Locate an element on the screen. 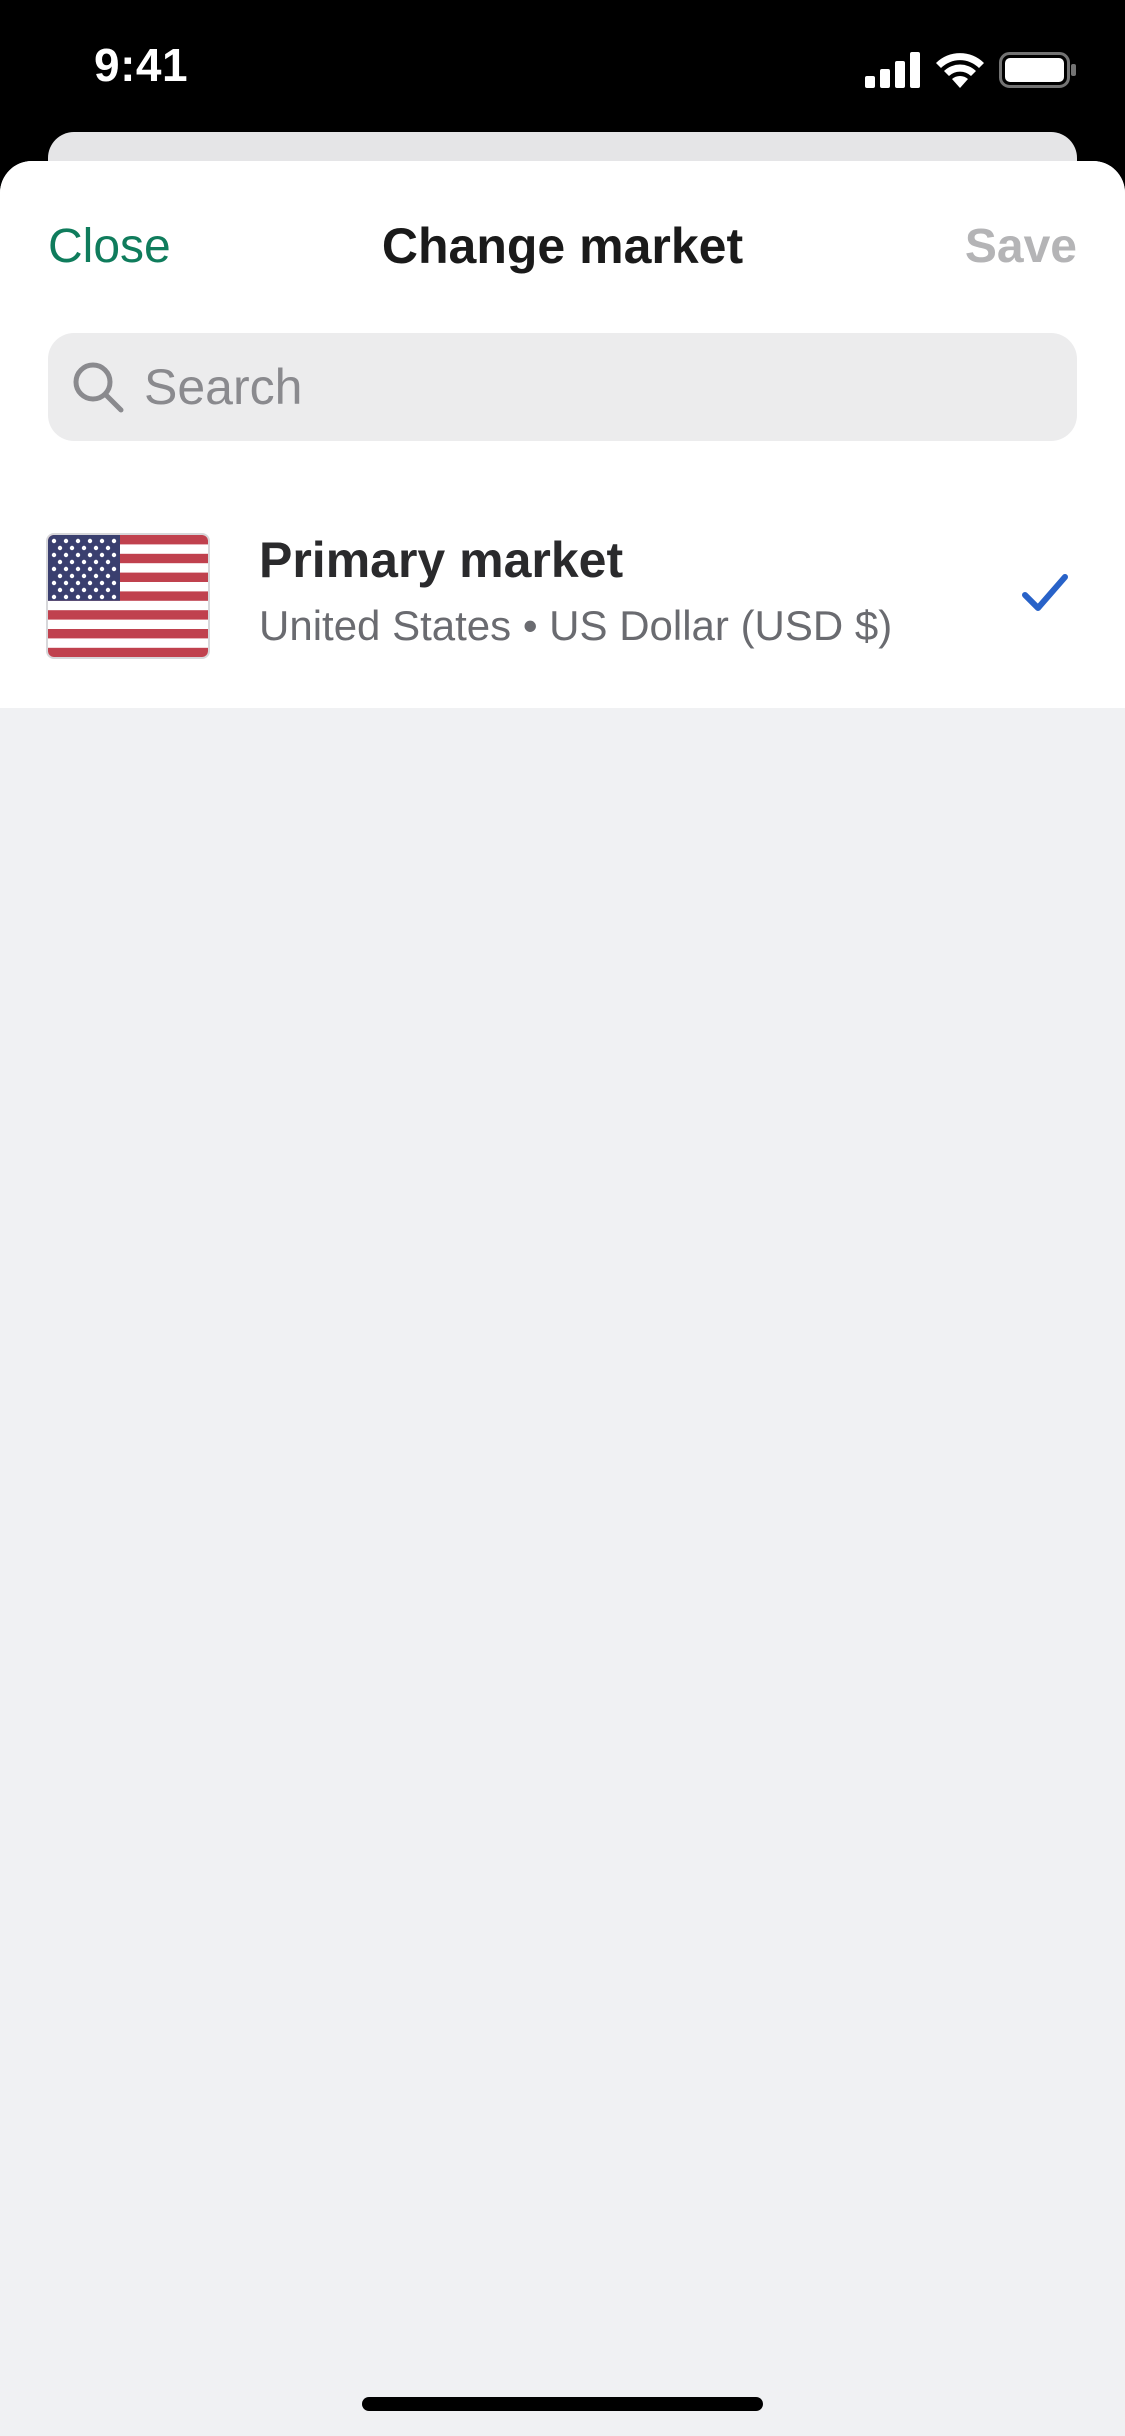 The image size is (1125, 2436). market-subtitle: United States • US Dollar (USD $) is located at coordinates (576, 625).